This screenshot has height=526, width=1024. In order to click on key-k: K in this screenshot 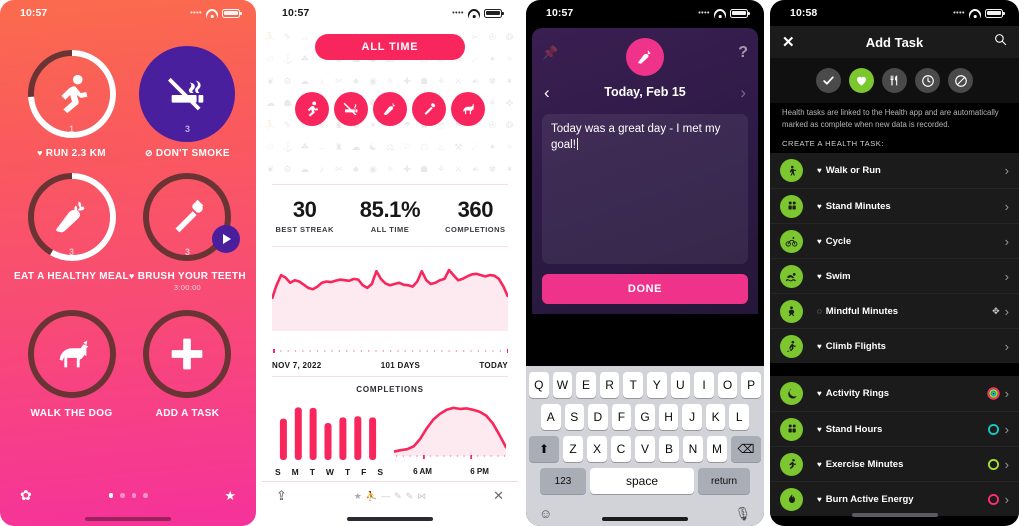, I will do `click(715, 417)`.